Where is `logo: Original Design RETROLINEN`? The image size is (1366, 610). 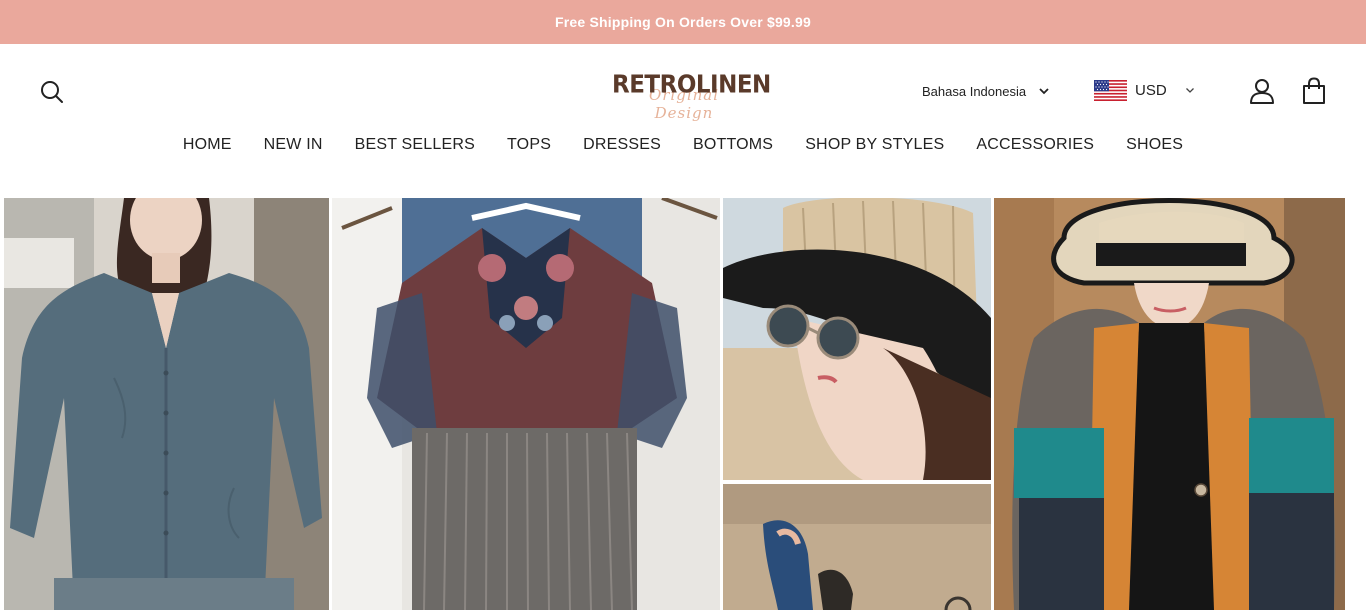
logo: Original Design RETROLINEN is located at coordinates (691, 96).